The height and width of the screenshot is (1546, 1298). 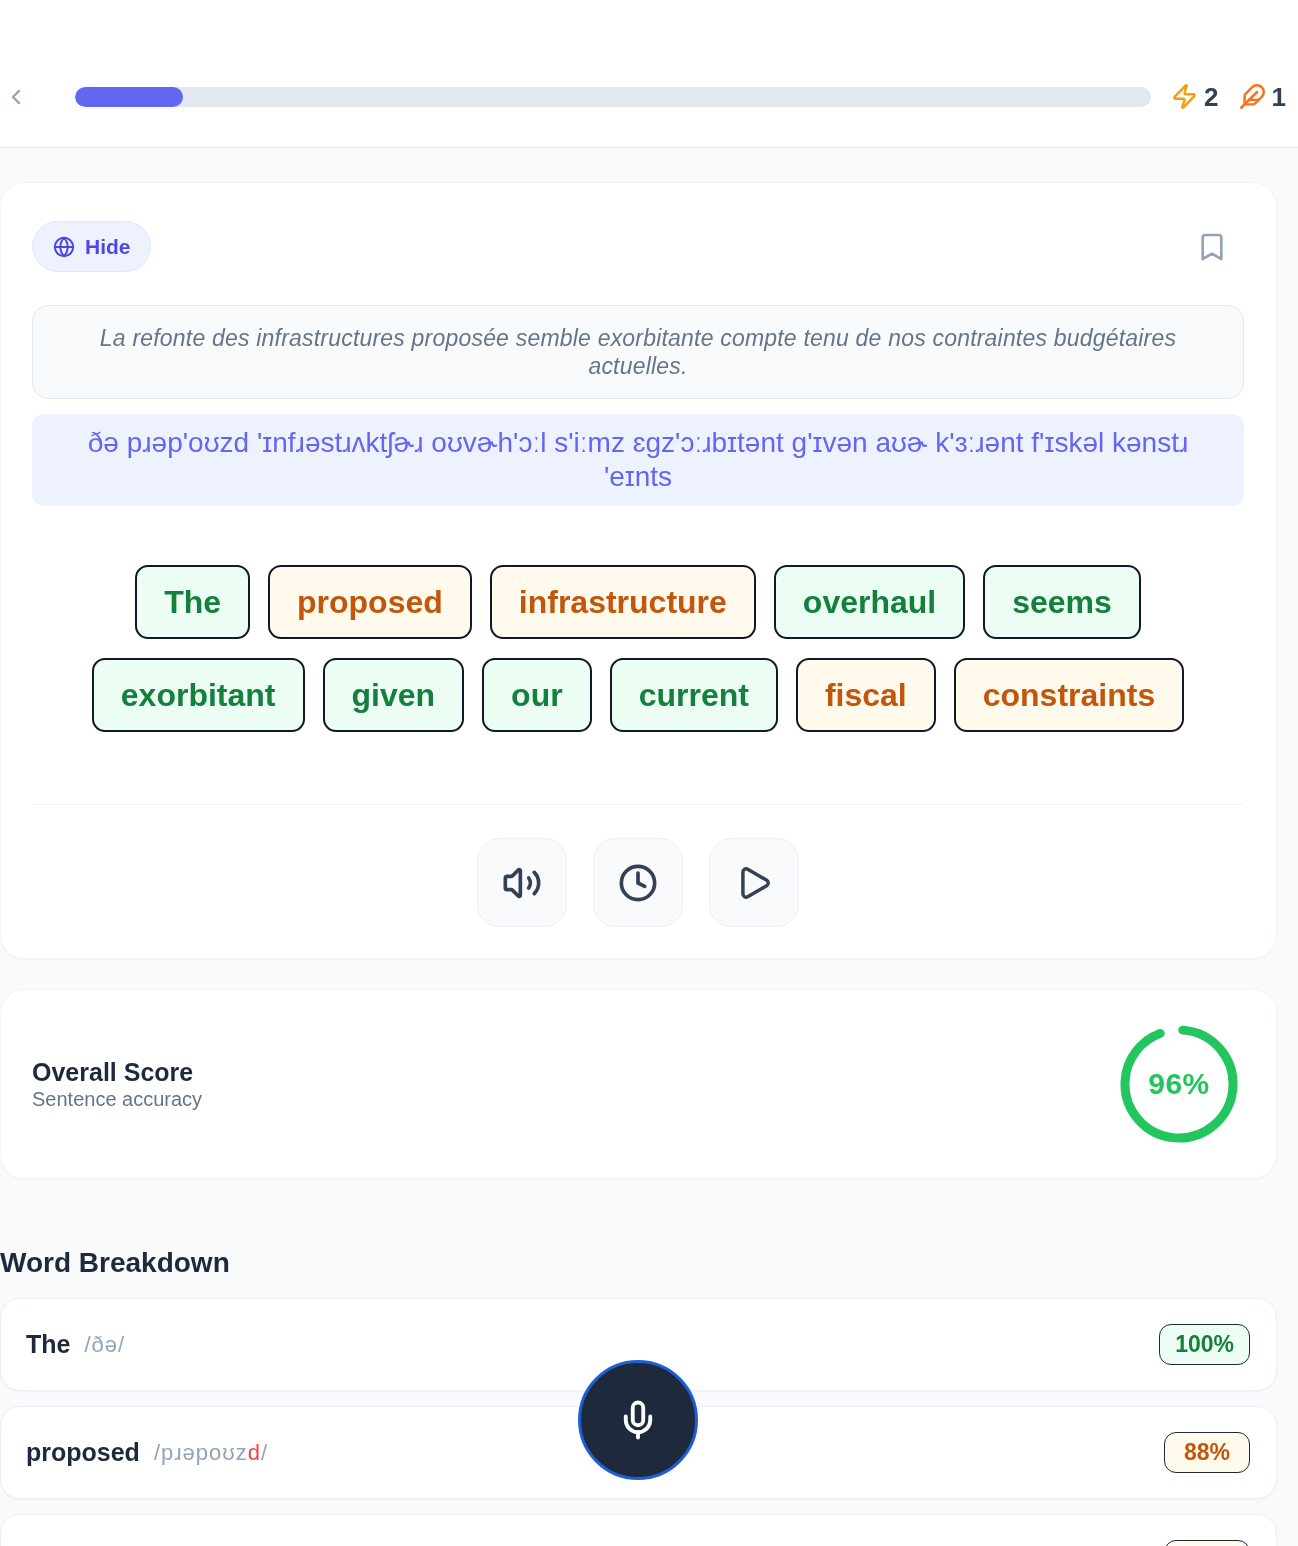 What do you see at coordinates (754, 882) in the screenshot?
I see `play-button` at bounding box center [754, 882].